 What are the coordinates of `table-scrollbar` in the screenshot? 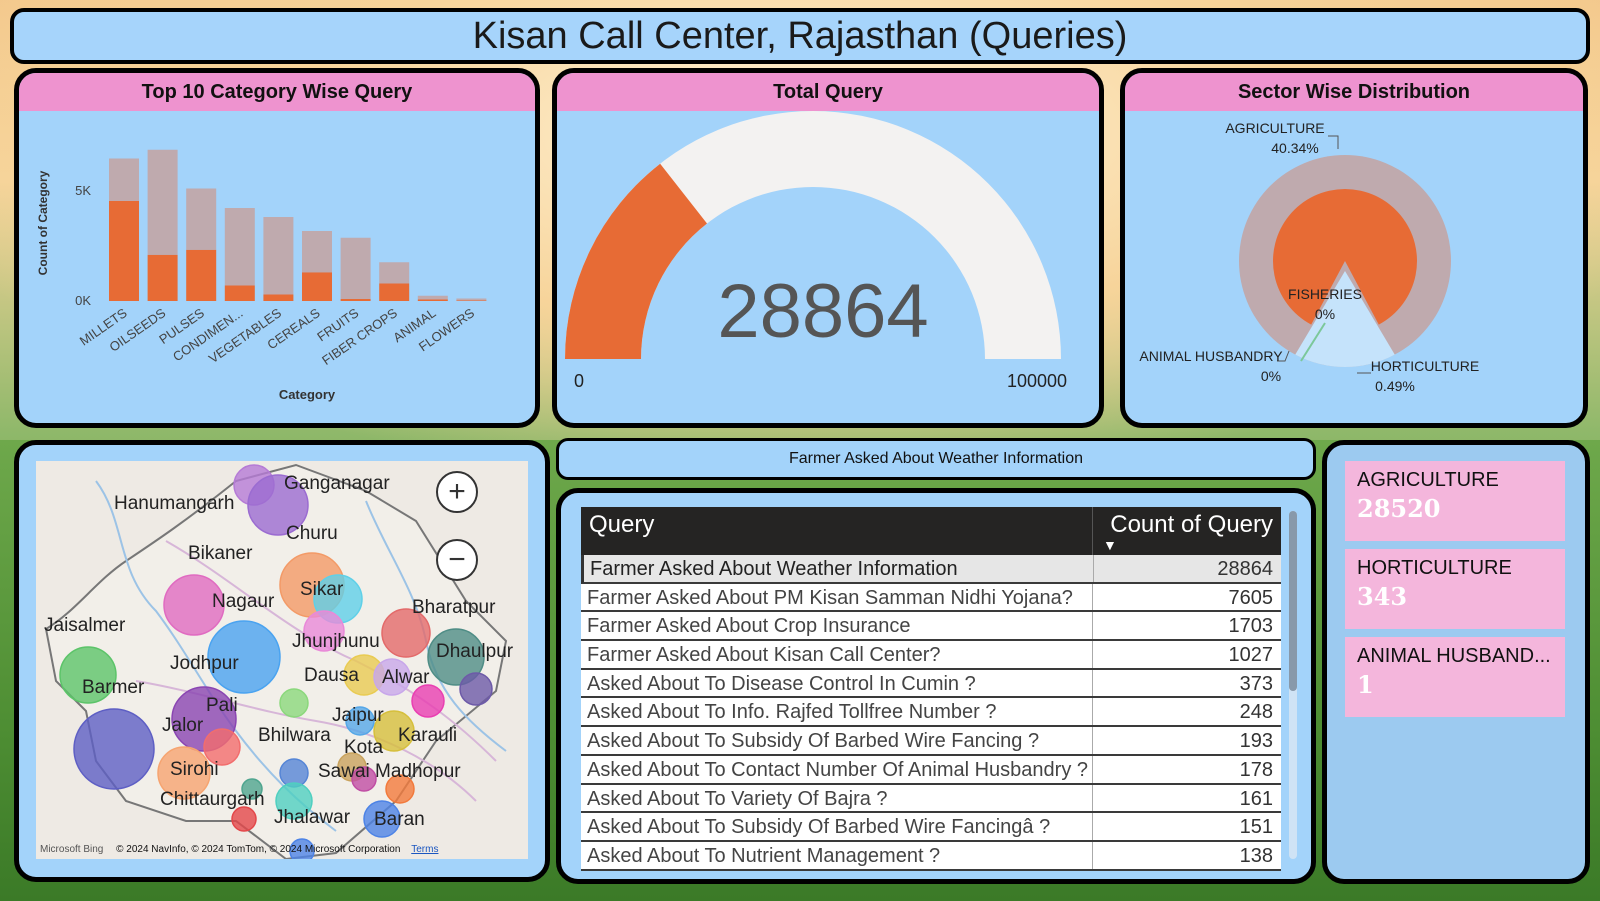 It's located at (1293, 685).